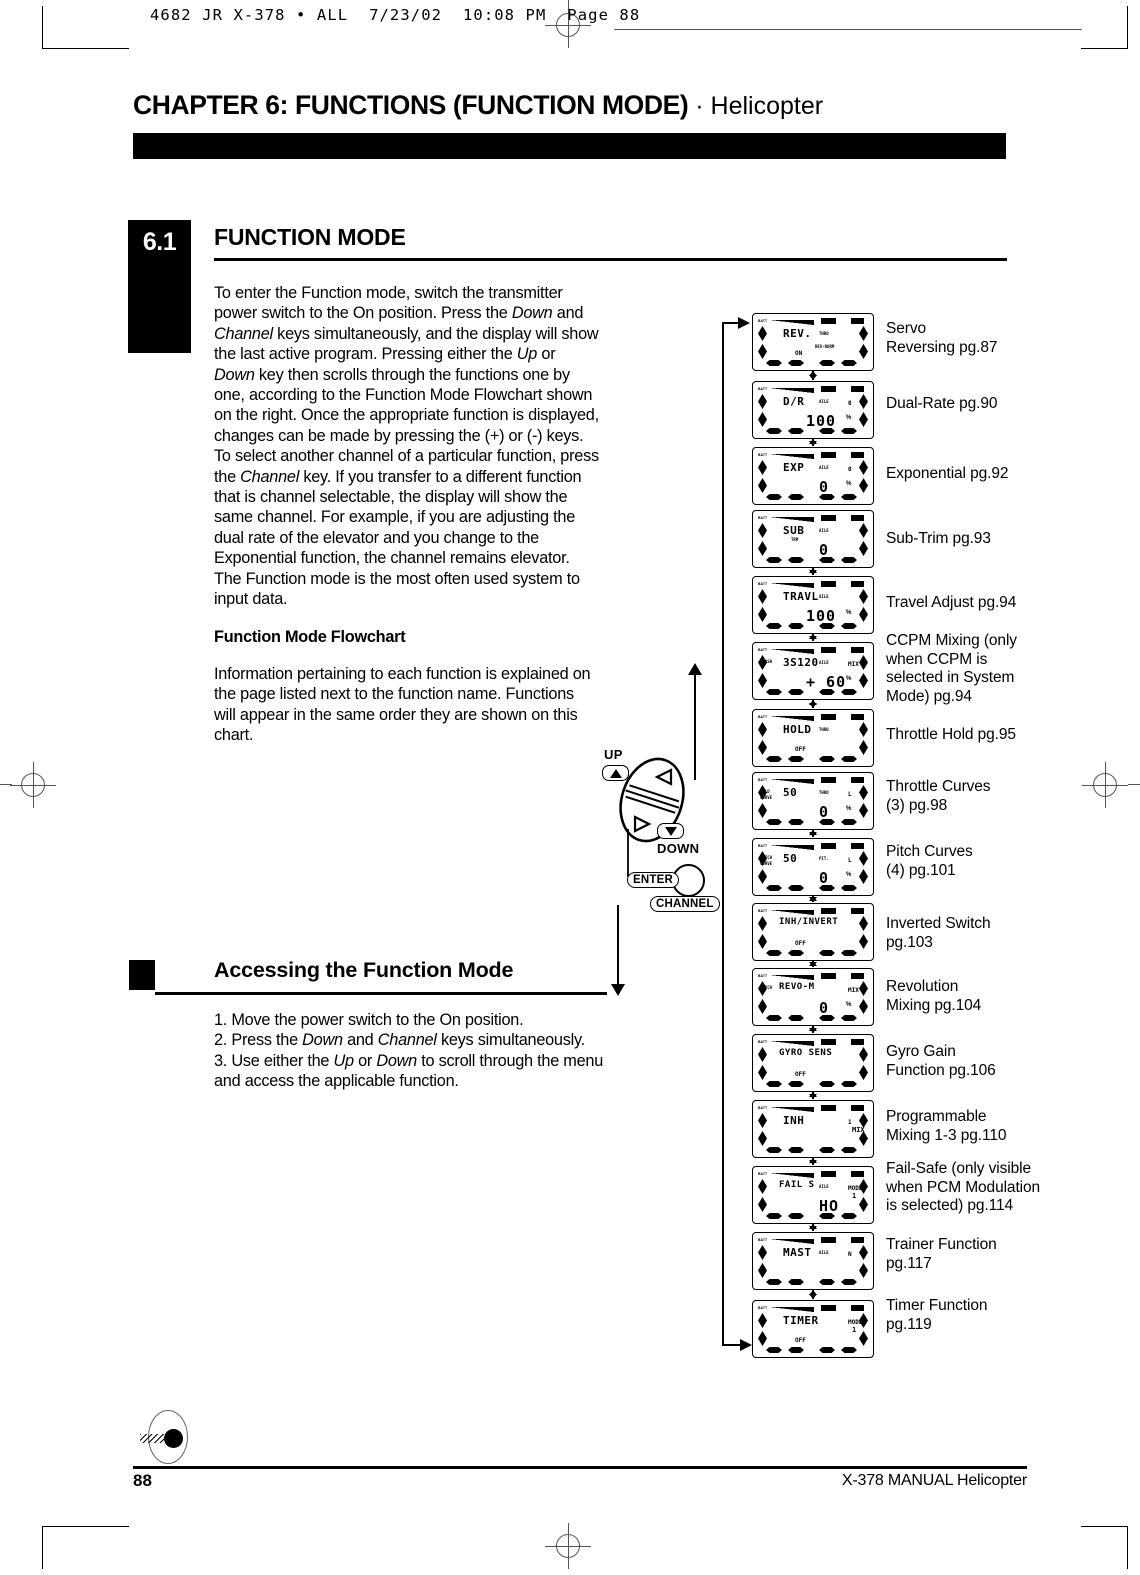  What do you see at coordinates (800, 749) in the screenshot?
I see `lcd-state-label: OFF` at bounding box center [800, 749].